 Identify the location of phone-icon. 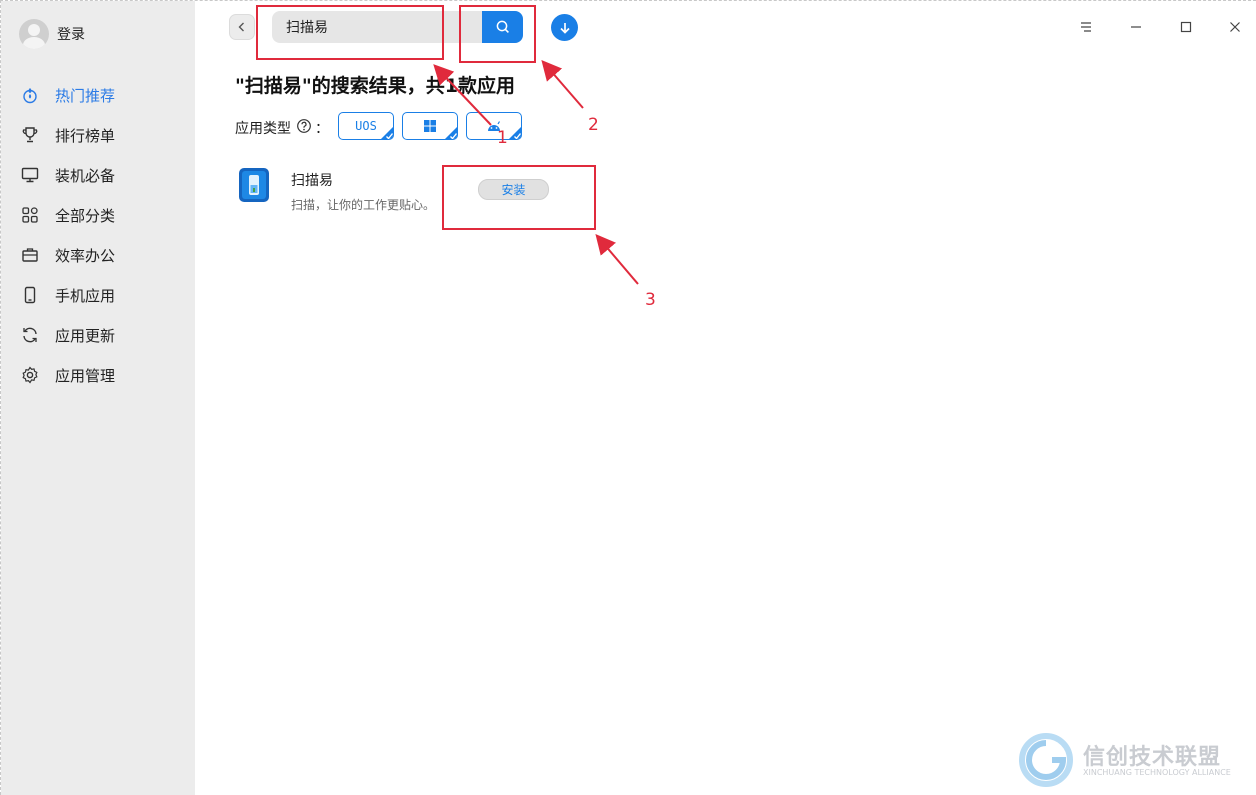
(30, 295).